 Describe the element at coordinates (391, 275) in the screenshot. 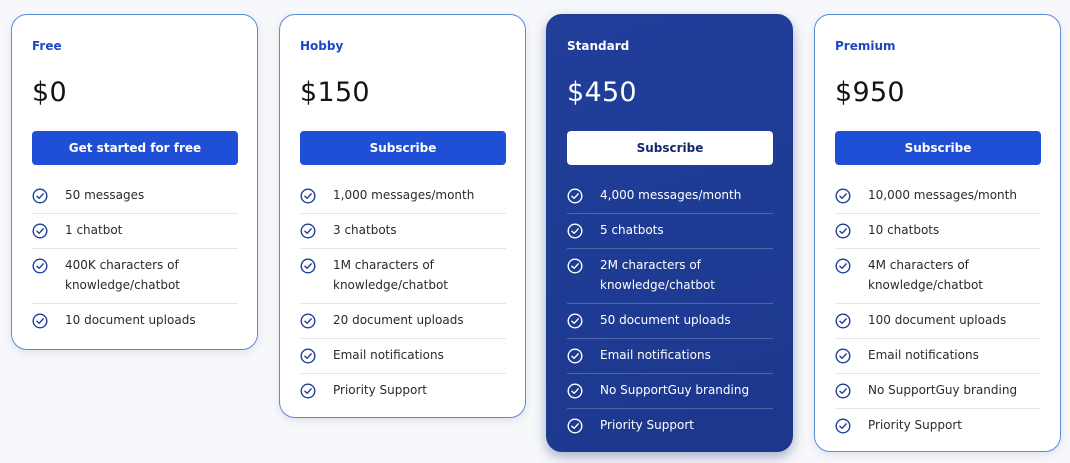

I see `feature-label: 1M characters of knowledge/chatbot` at that location.